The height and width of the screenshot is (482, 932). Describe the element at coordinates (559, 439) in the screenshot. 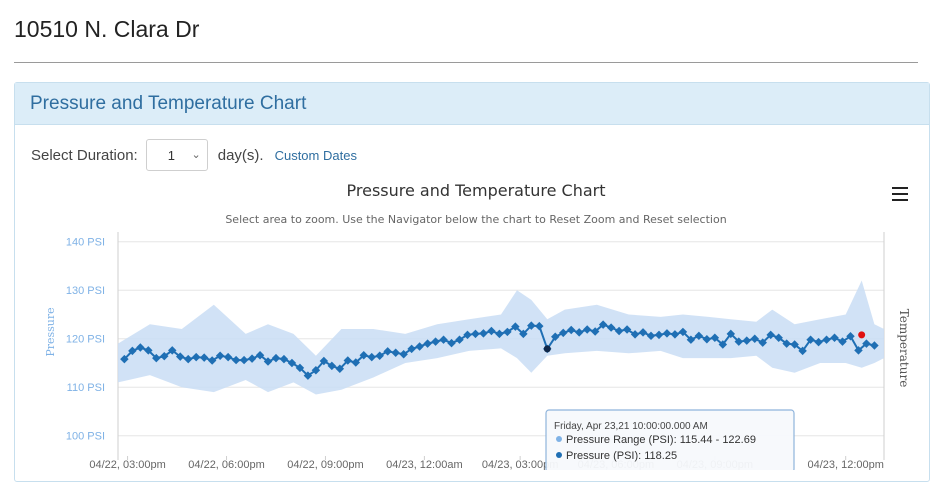

I see `tooltip-range-dot` at that location.